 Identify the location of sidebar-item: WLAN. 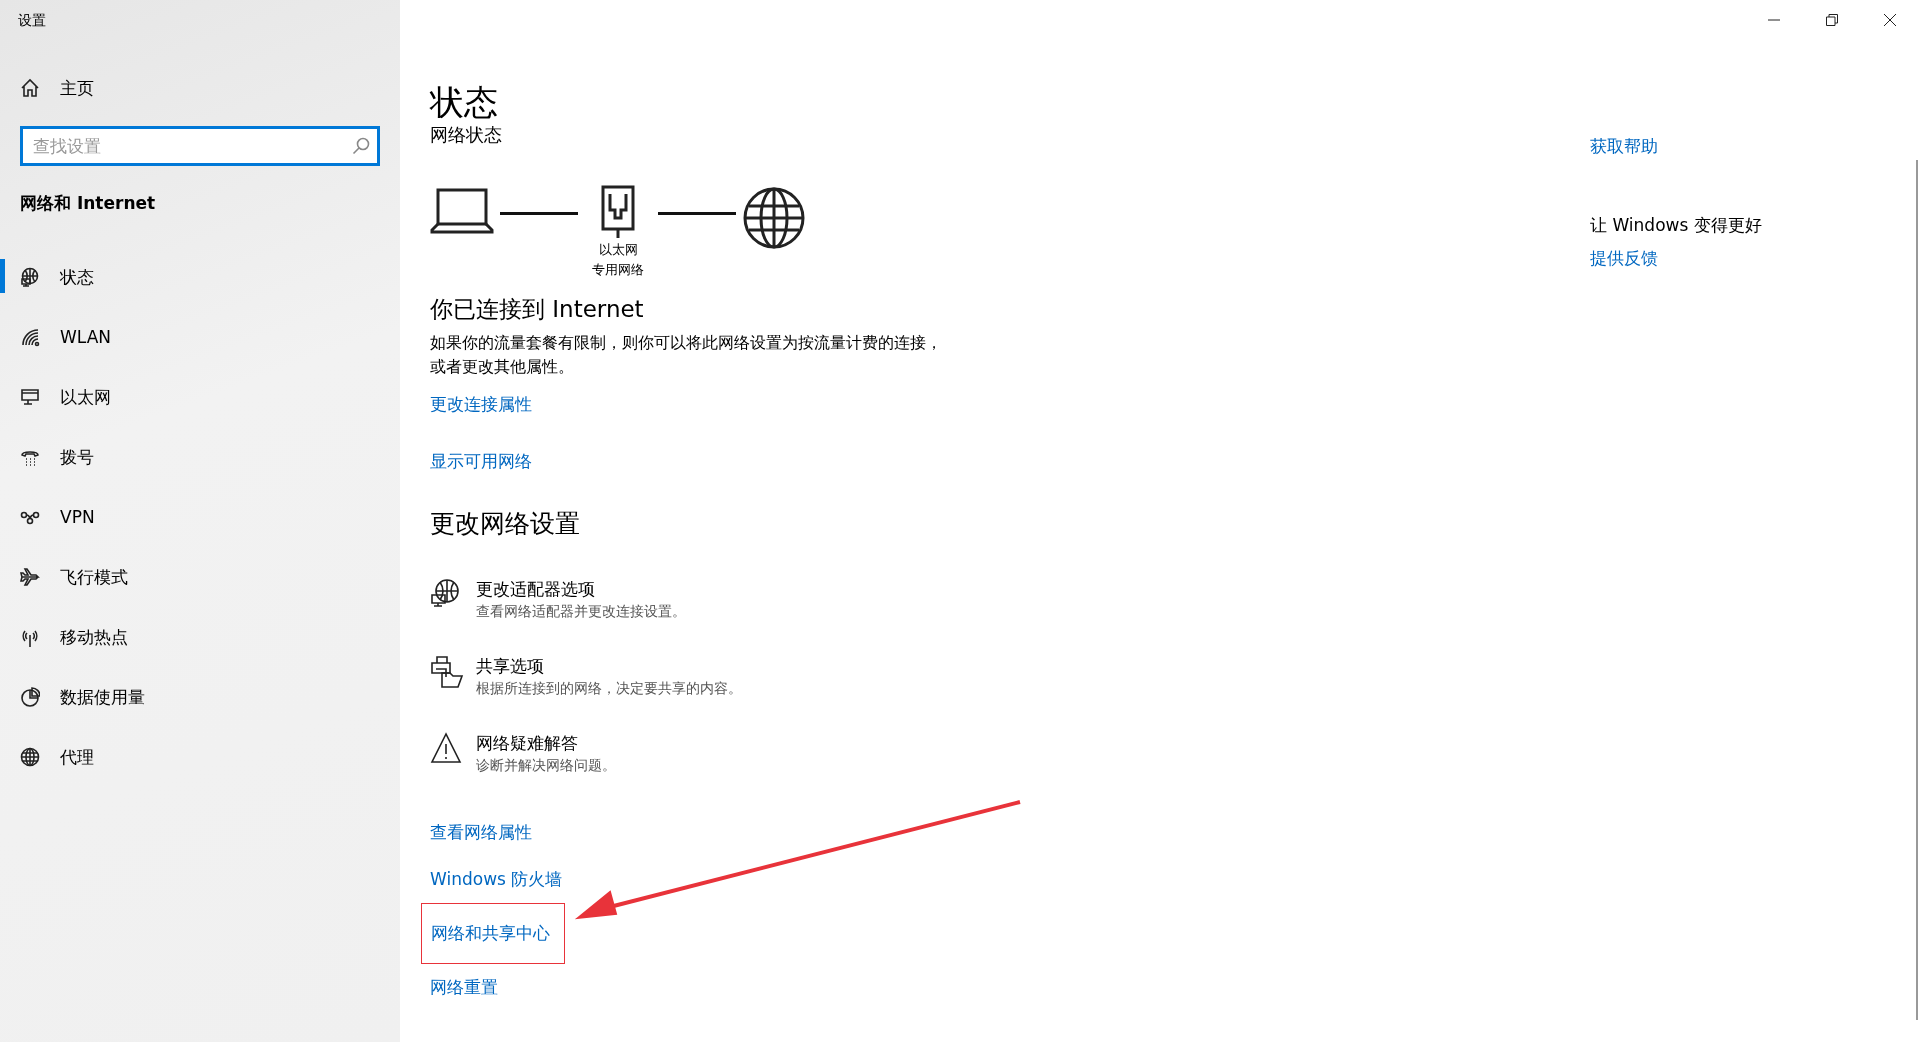
(200, 337).